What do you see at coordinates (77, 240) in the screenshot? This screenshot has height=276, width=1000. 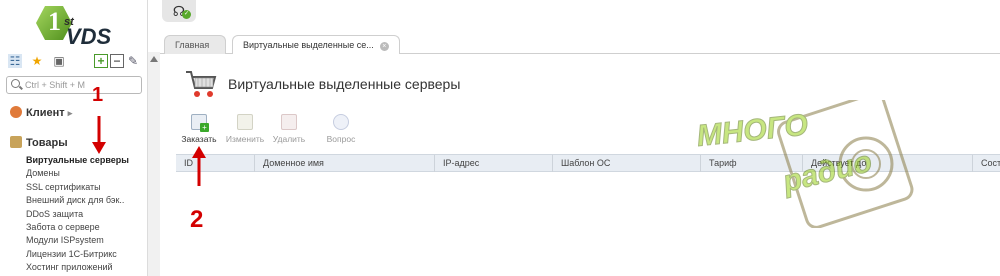 I see `sidebar-item-isp-modules: Модули ISPsystem` at bounding box center [77, 240].